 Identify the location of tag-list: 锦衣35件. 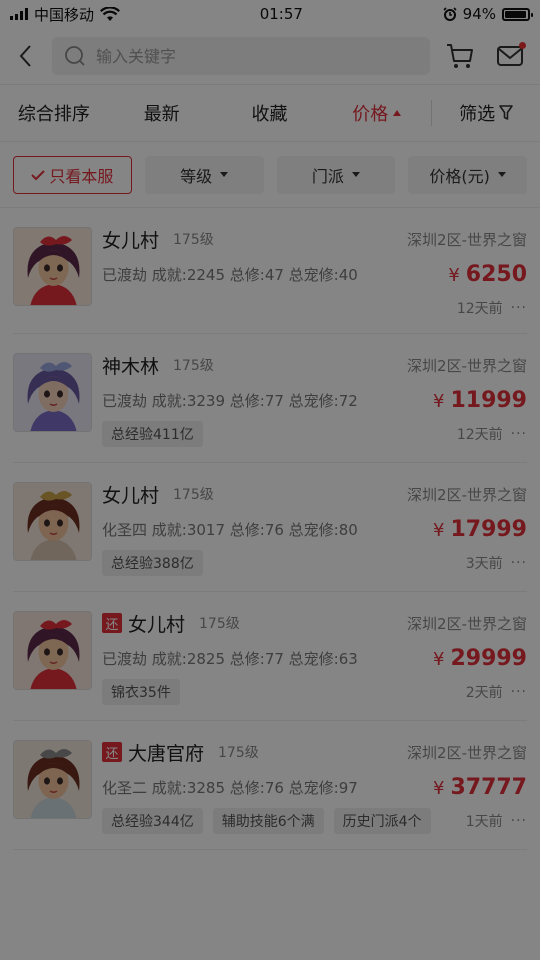
(284, 692).